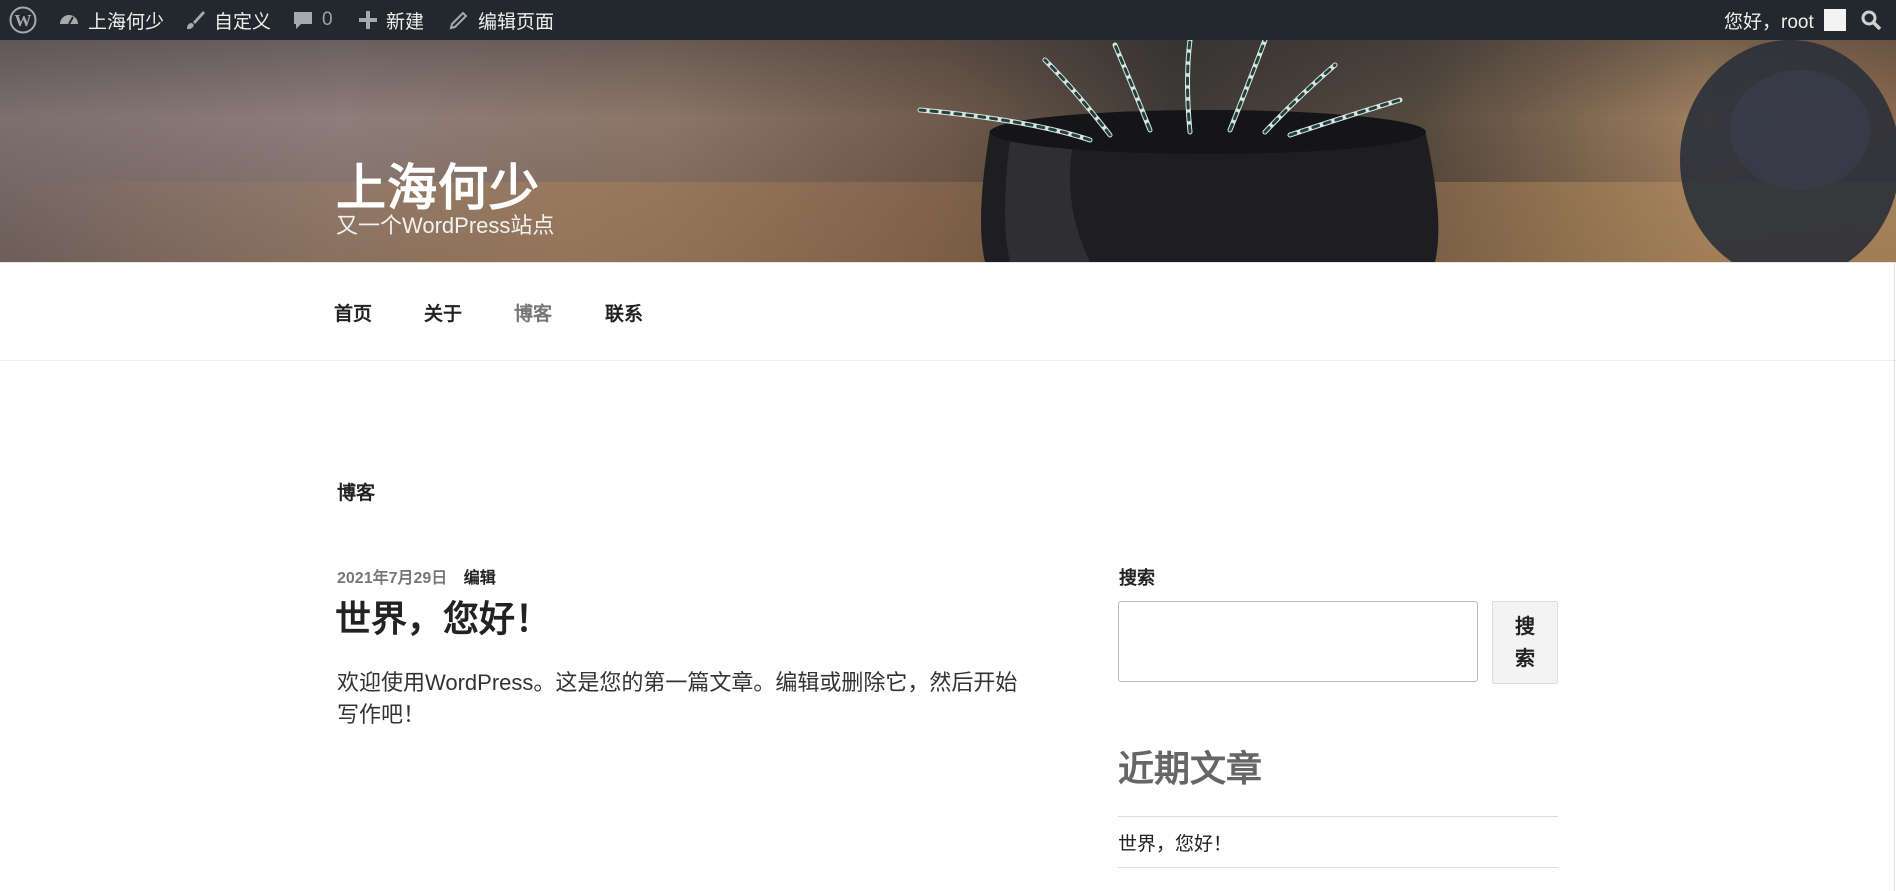 The height and width of the screenshot is (891, 1896). Describe the element at coordinates (480, 578) in the screenshot. I see `post-edit-link: 编辑` at that location.